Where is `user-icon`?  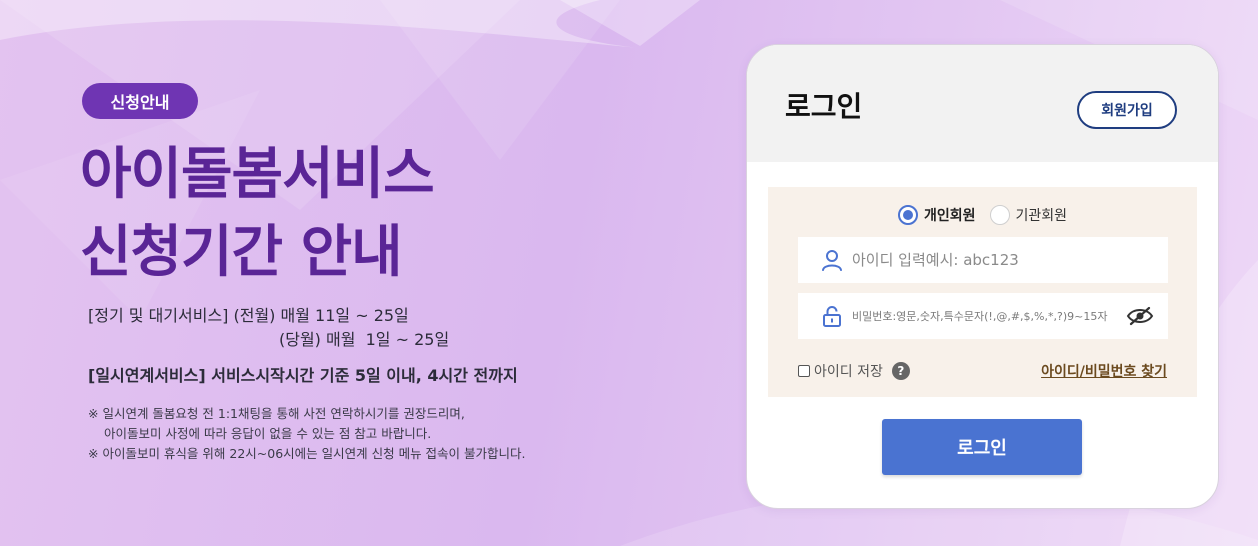
user-icon is located at coordinates (832, 260).